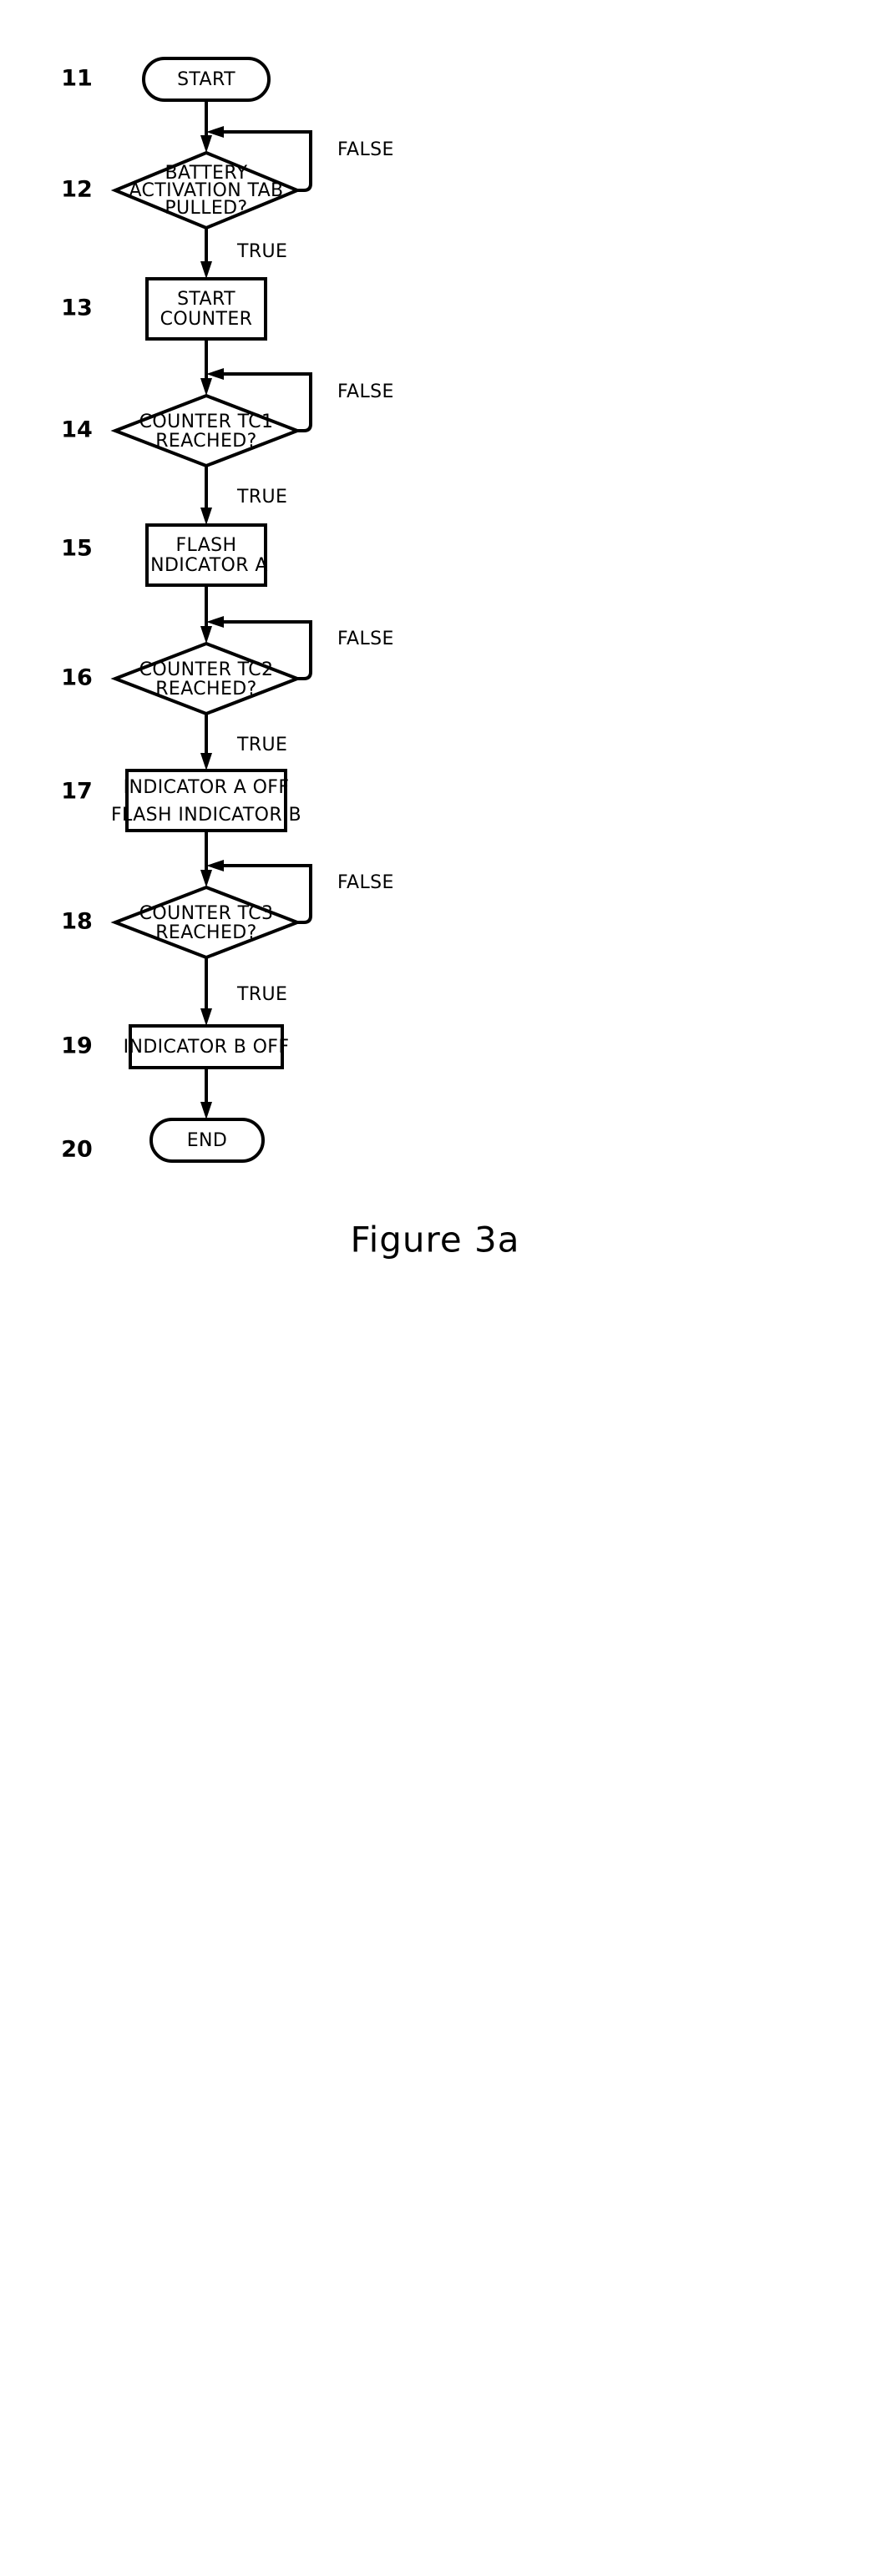  Describe the element at coordinates (77, 308) in the screenshot. I see `ref-number-13: 13` at that location.